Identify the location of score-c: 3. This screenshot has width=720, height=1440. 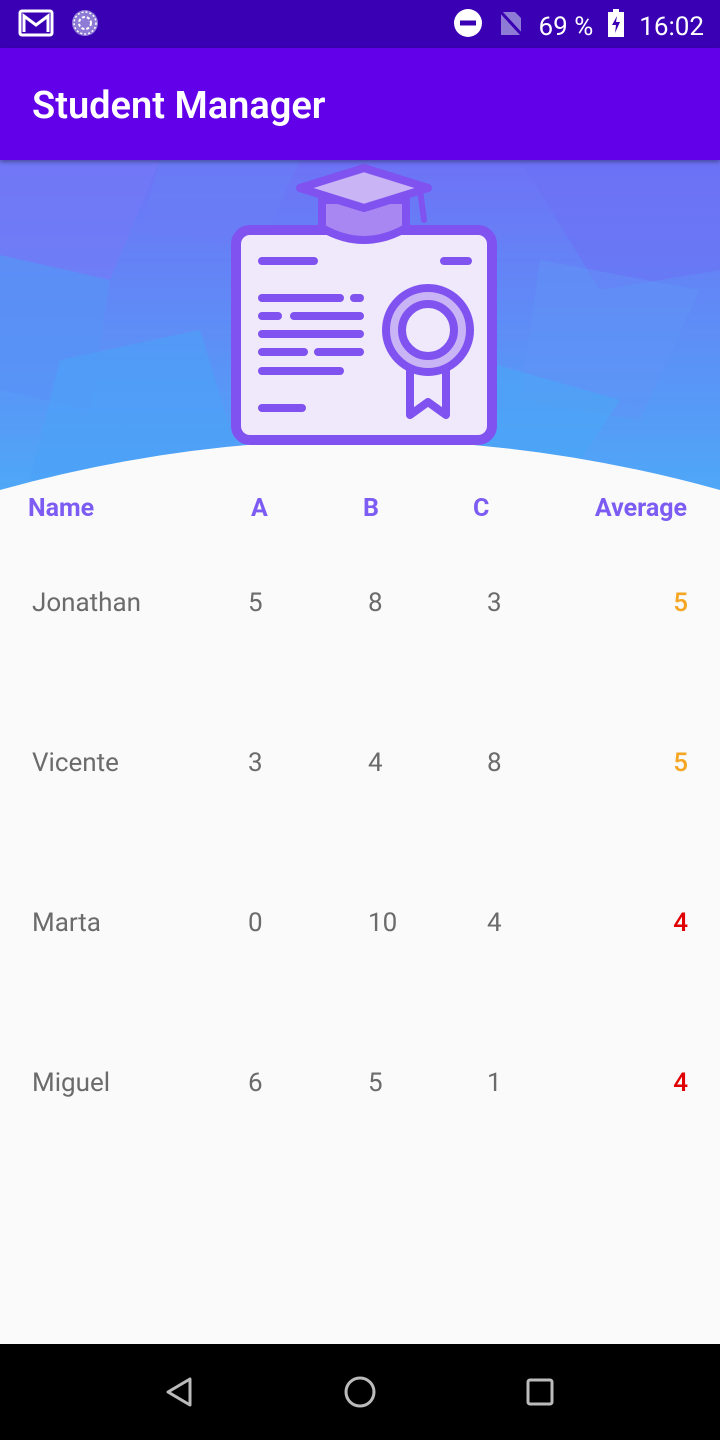
(494, 603).